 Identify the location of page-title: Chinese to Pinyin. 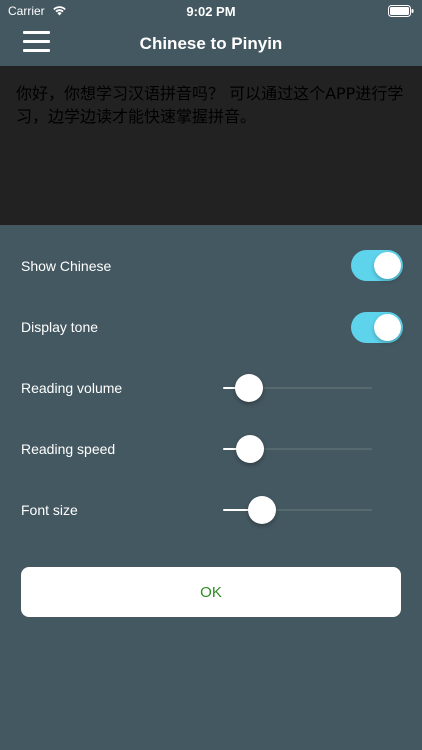
(211, 43).